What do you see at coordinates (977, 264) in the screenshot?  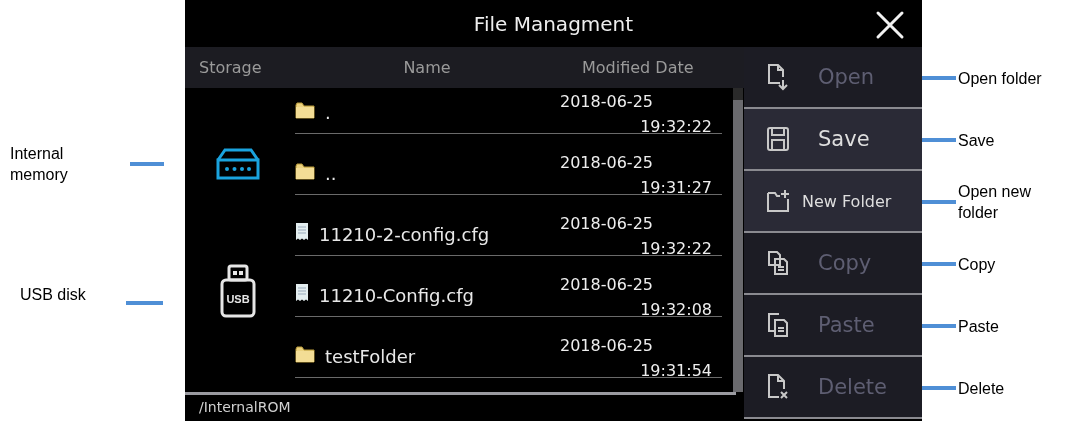 I see `annotation-label: Copy` at bounding box center [977, 264].